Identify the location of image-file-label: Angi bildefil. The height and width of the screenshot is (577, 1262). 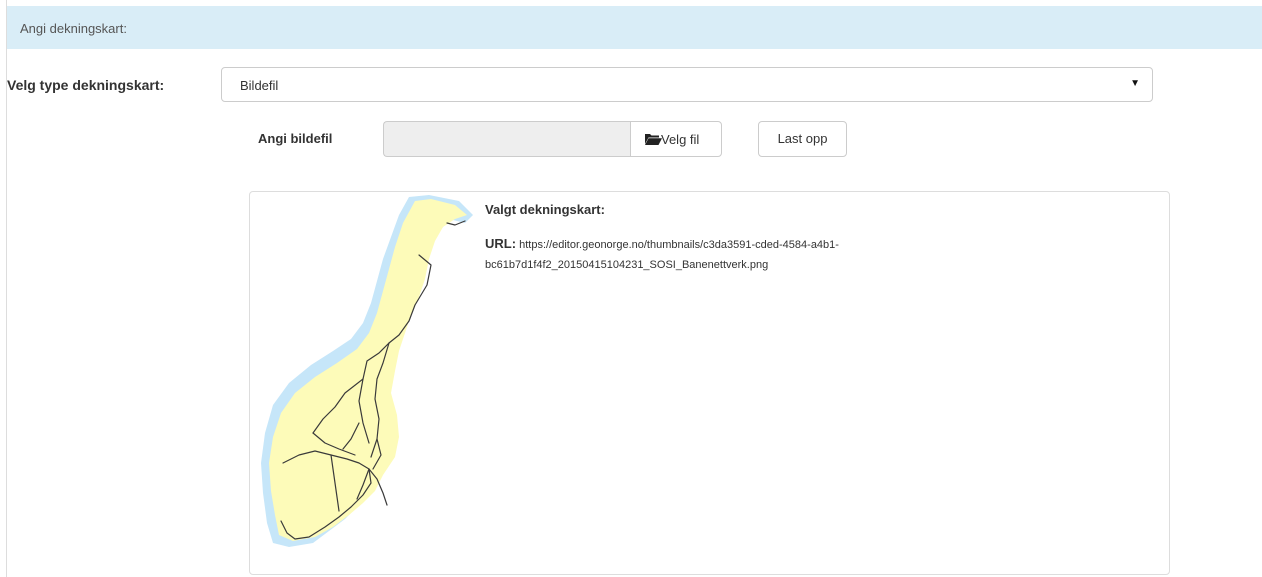
(295, 138).